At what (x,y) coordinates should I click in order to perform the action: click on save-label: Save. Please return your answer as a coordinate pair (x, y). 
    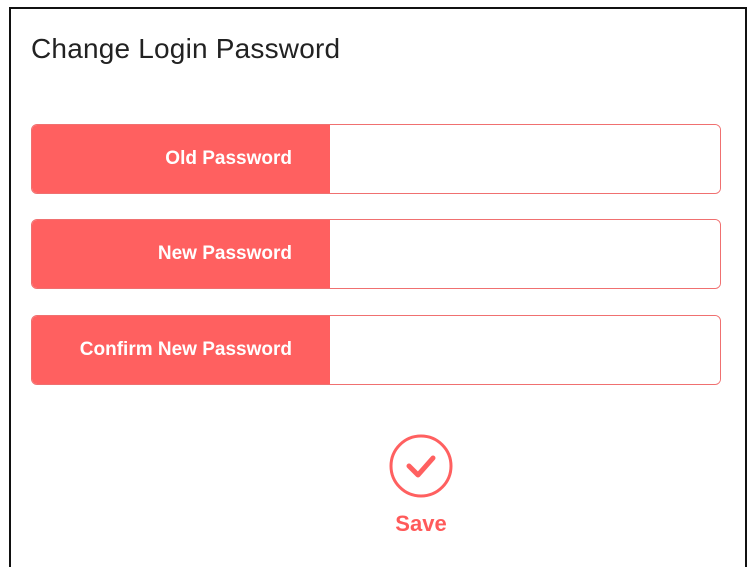
    Looking at the image, I should click on (421, 524).